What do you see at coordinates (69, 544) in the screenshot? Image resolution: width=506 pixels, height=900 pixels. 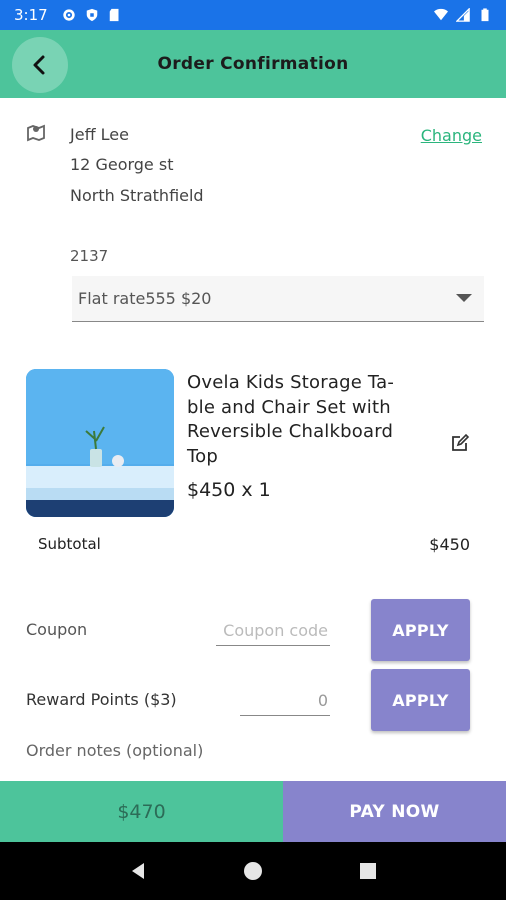 I see `subtotal-label: Subtotal` at bounding box center [69, 544].